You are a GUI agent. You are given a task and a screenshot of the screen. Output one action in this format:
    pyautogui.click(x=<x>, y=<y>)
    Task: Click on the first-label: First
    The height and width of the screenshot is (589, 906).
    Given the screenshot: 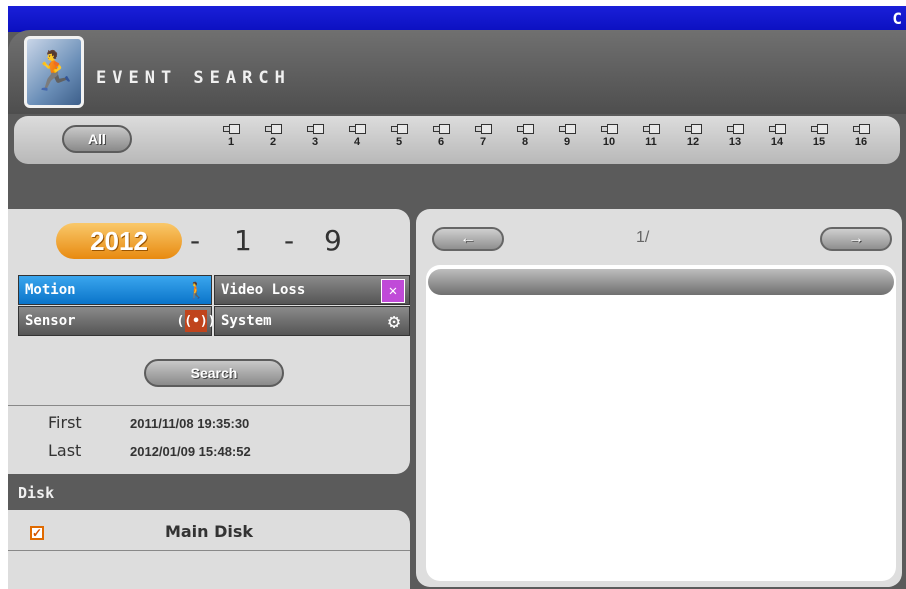 What is the action you would take?
    pyautogui.click(x=65, y=422)
    